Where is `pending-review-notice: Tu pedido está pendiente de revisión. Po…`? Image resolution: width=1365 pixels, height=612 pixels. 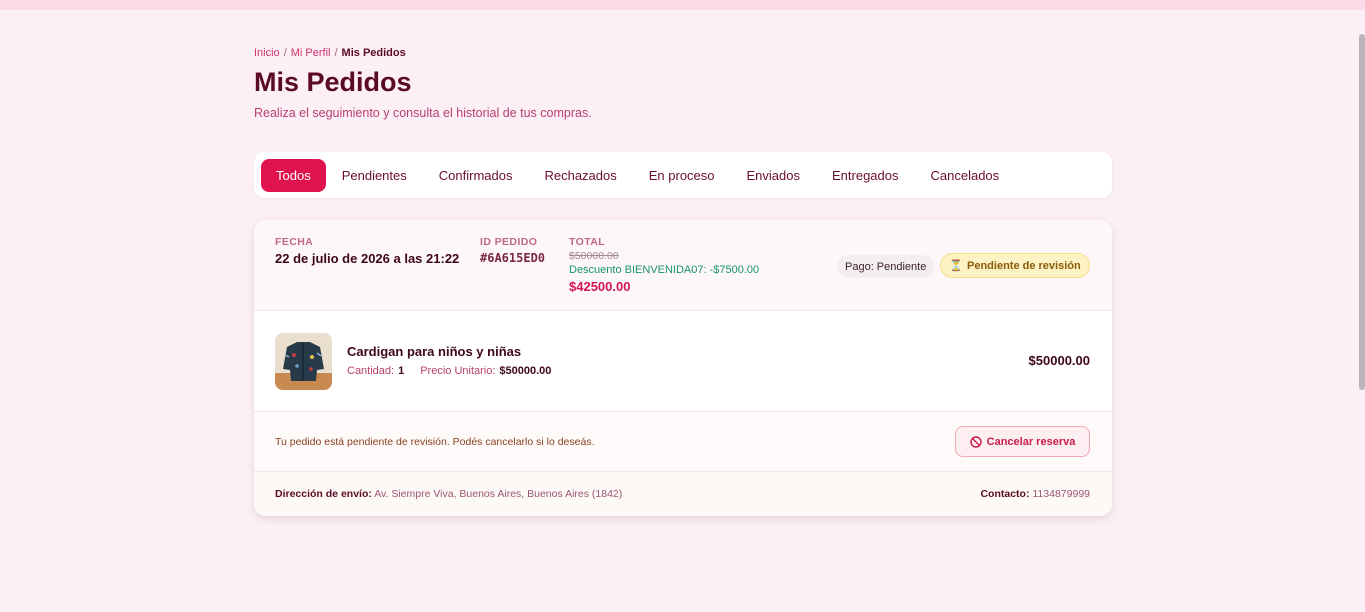
pending-review-notice: Tu pedido está pendiente de revisión. Po… is located at coordinates (435, 442).